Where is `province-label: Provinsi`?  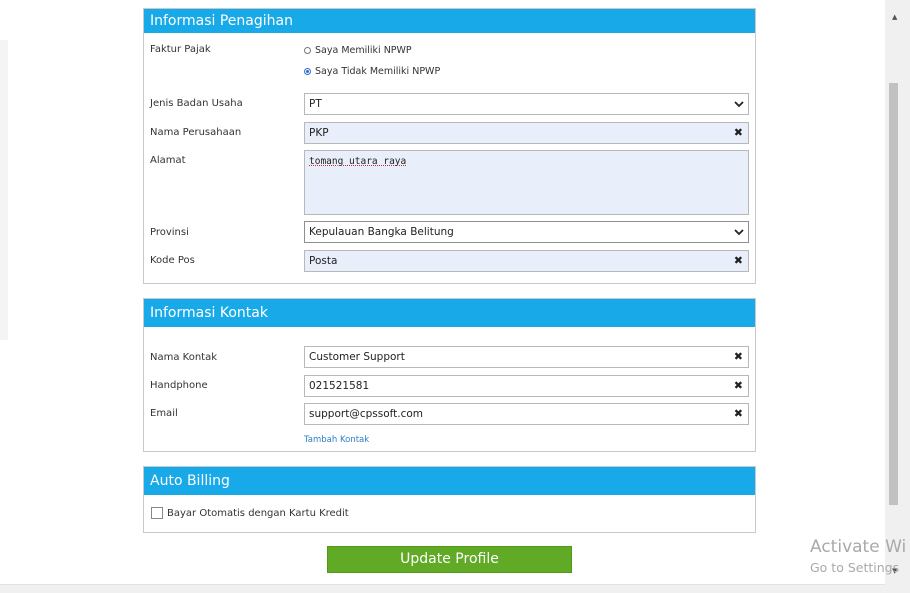
province-label: Provinsi is located at coordinates (169, 232).